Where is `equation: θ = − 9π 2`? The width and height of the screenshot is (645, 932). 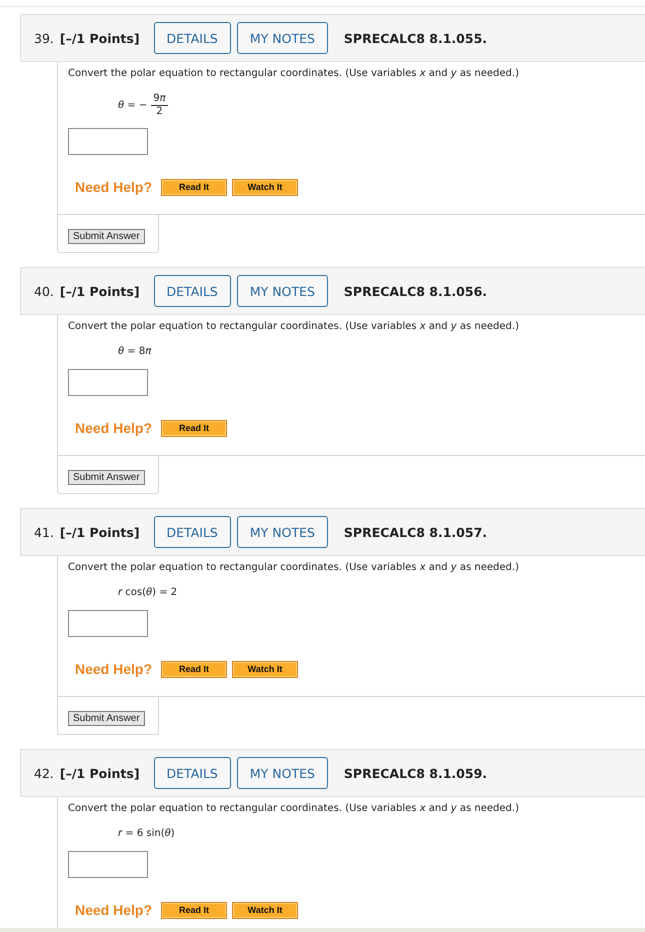 equation: θ = − 9π 2 is located at coordinates (143, 105).